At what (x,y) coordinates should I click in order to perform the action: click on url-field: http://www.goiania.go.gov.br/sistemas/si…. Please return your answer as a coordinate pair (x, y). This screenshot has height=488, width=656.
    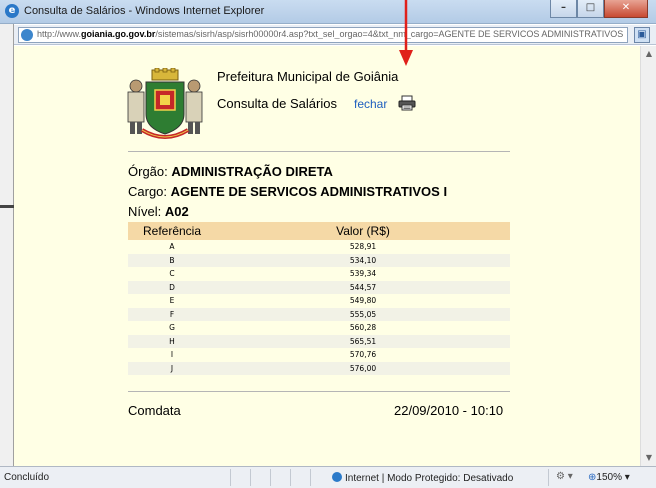
    Looking at the image, I should click on (323, 35).